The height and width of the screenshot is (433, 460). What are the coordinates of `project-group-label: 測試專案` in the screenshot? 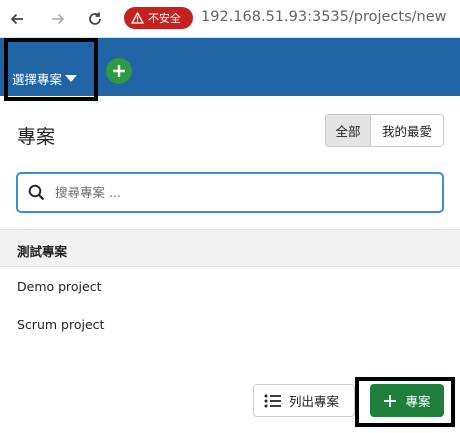 It's located at (42, 251).